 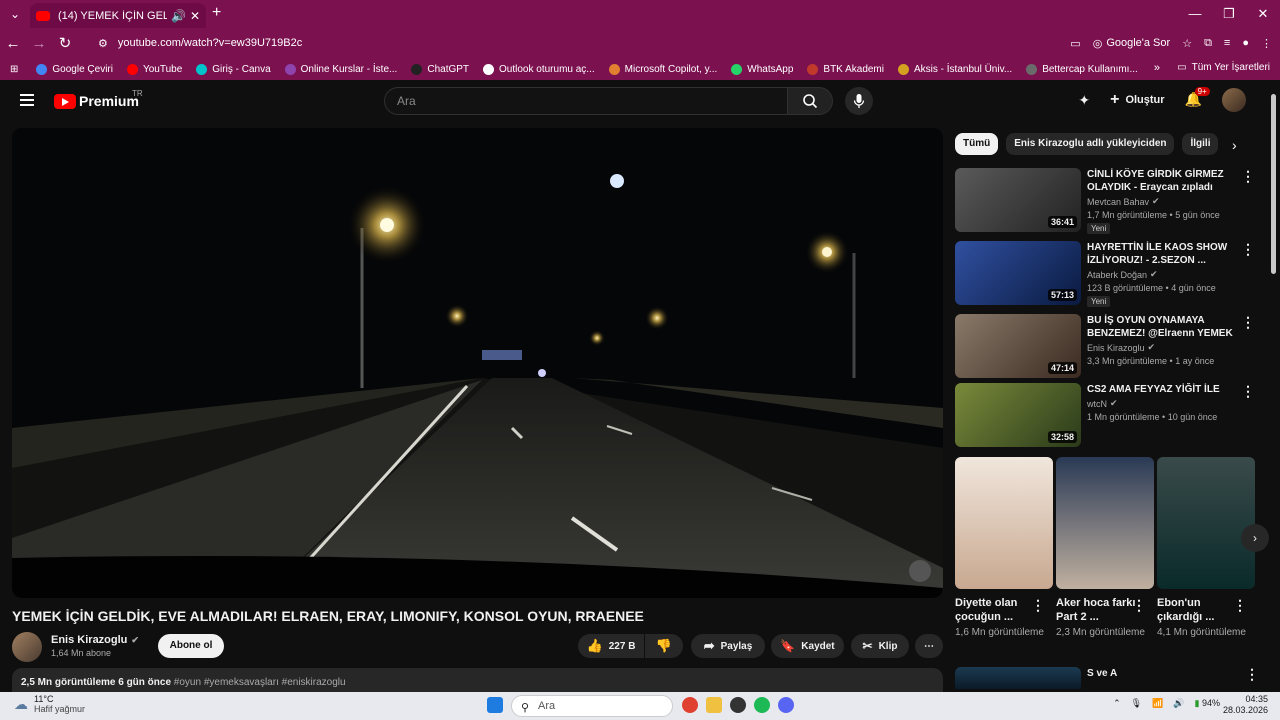 What do you see at coordinates (1274, 388) in the screenshot?
I see `page-scrollbar` at bounding box center [1274, 388].